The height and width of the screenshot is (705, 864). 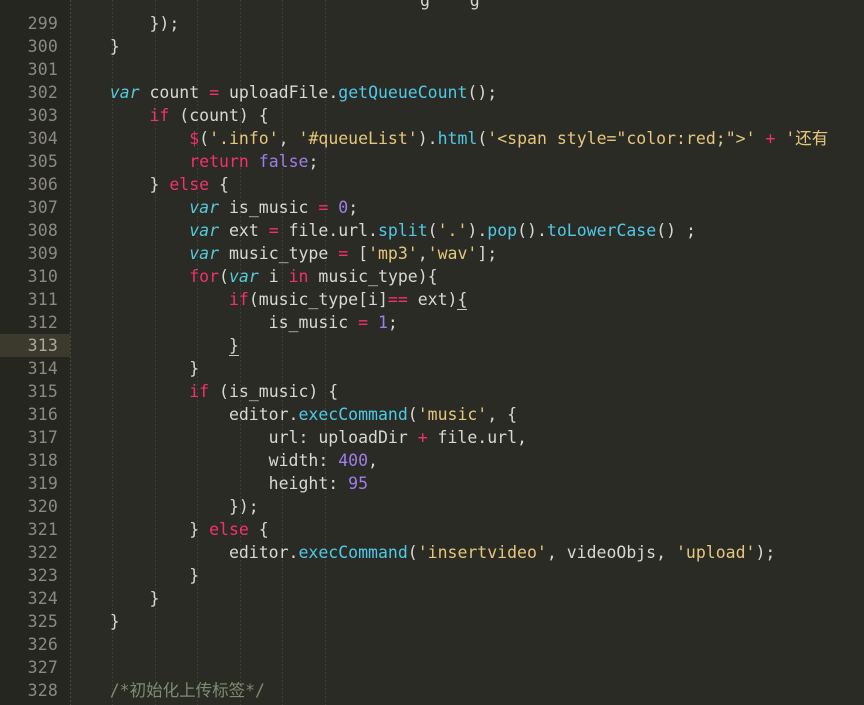 I want to click on line-number-306: 306, so click(x=35, y=184).